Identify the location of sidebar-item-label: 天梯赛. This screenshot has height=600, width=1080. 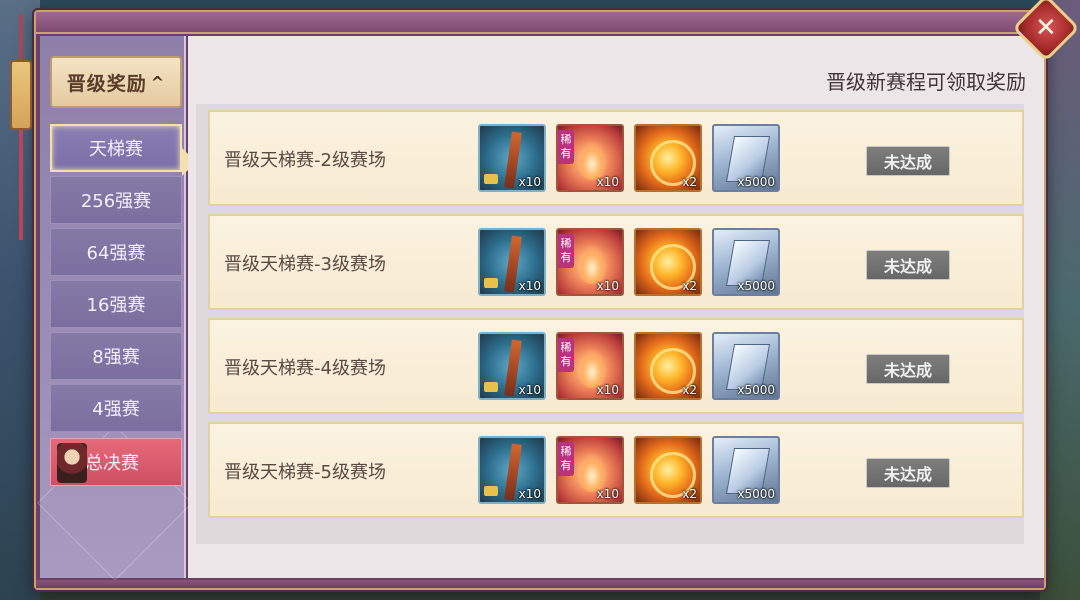
(116, 149).